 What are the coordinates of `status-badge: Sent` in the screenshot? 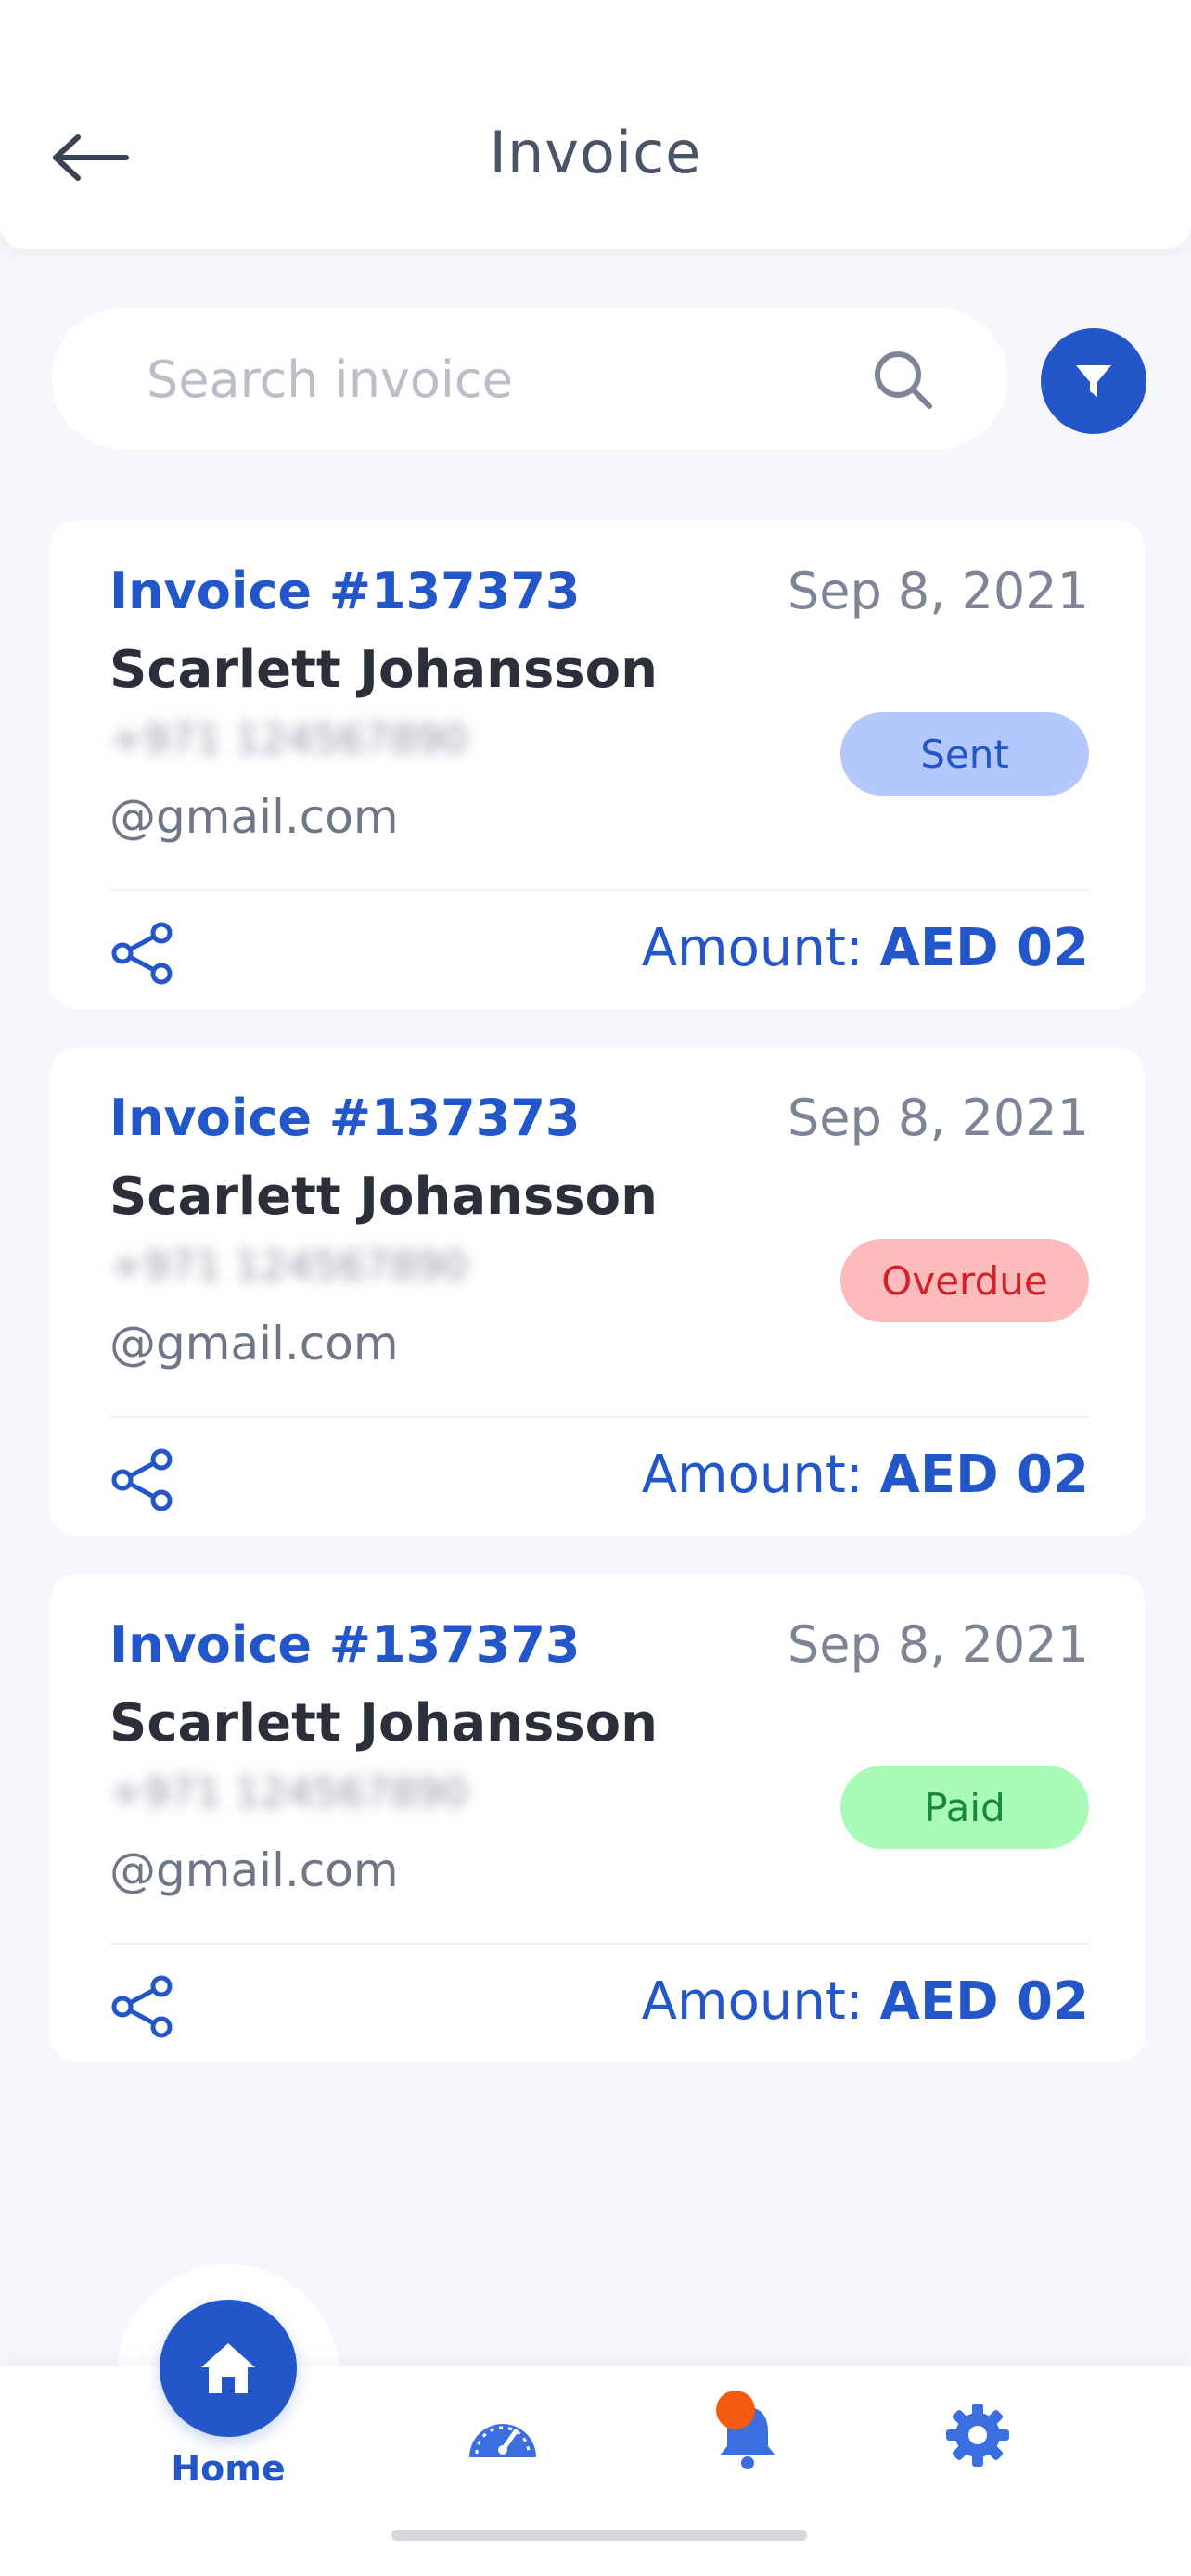 It's located at (964, 754).